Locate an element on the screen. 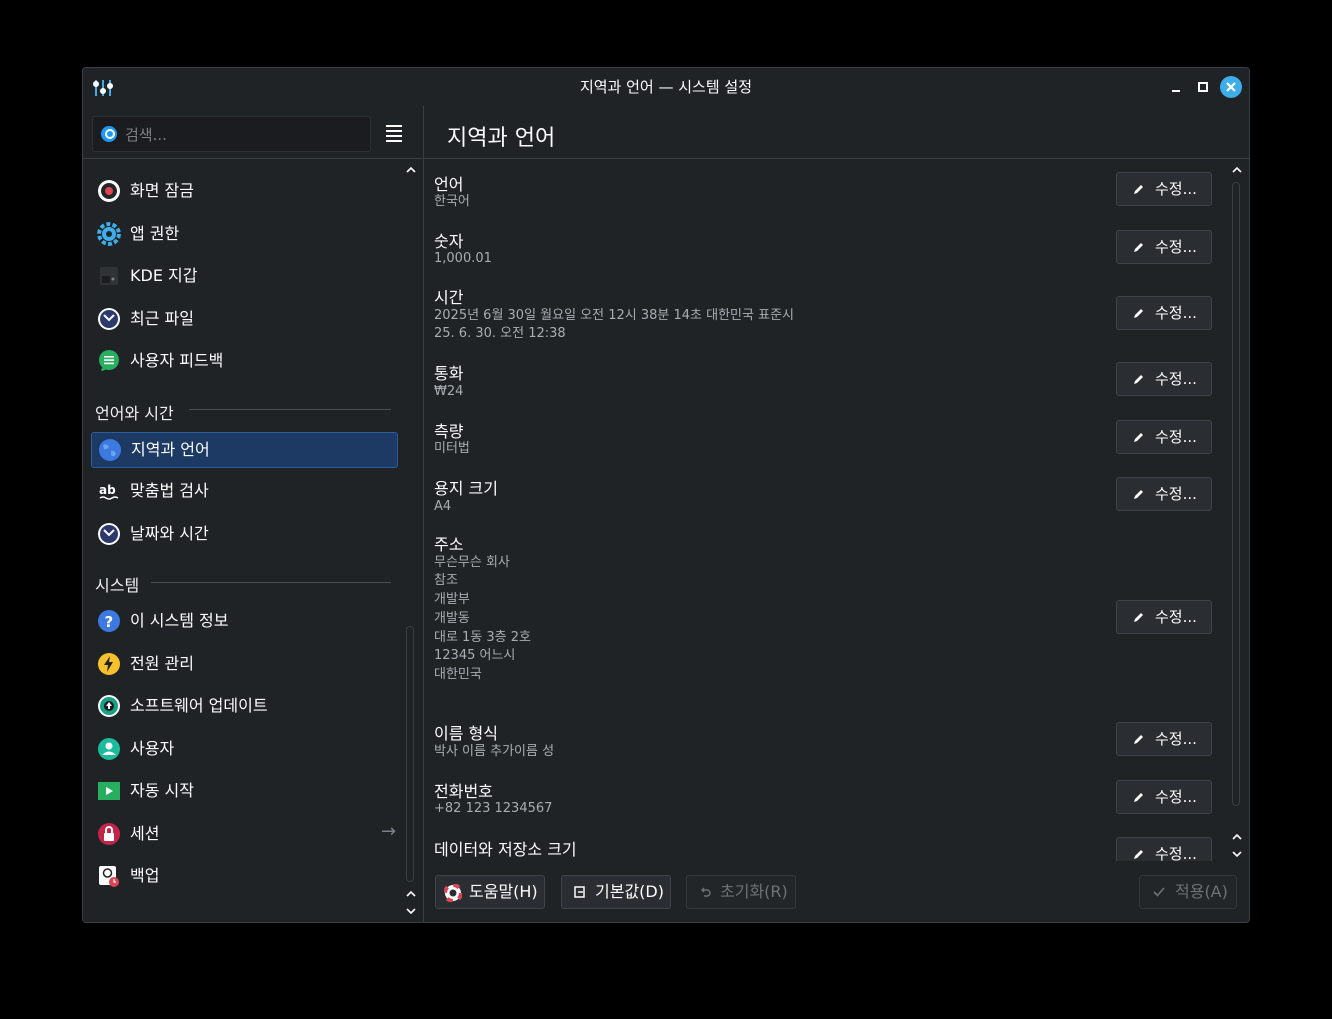 The image size is (1332, 1019). search-box is located at coordinates (231, 134).